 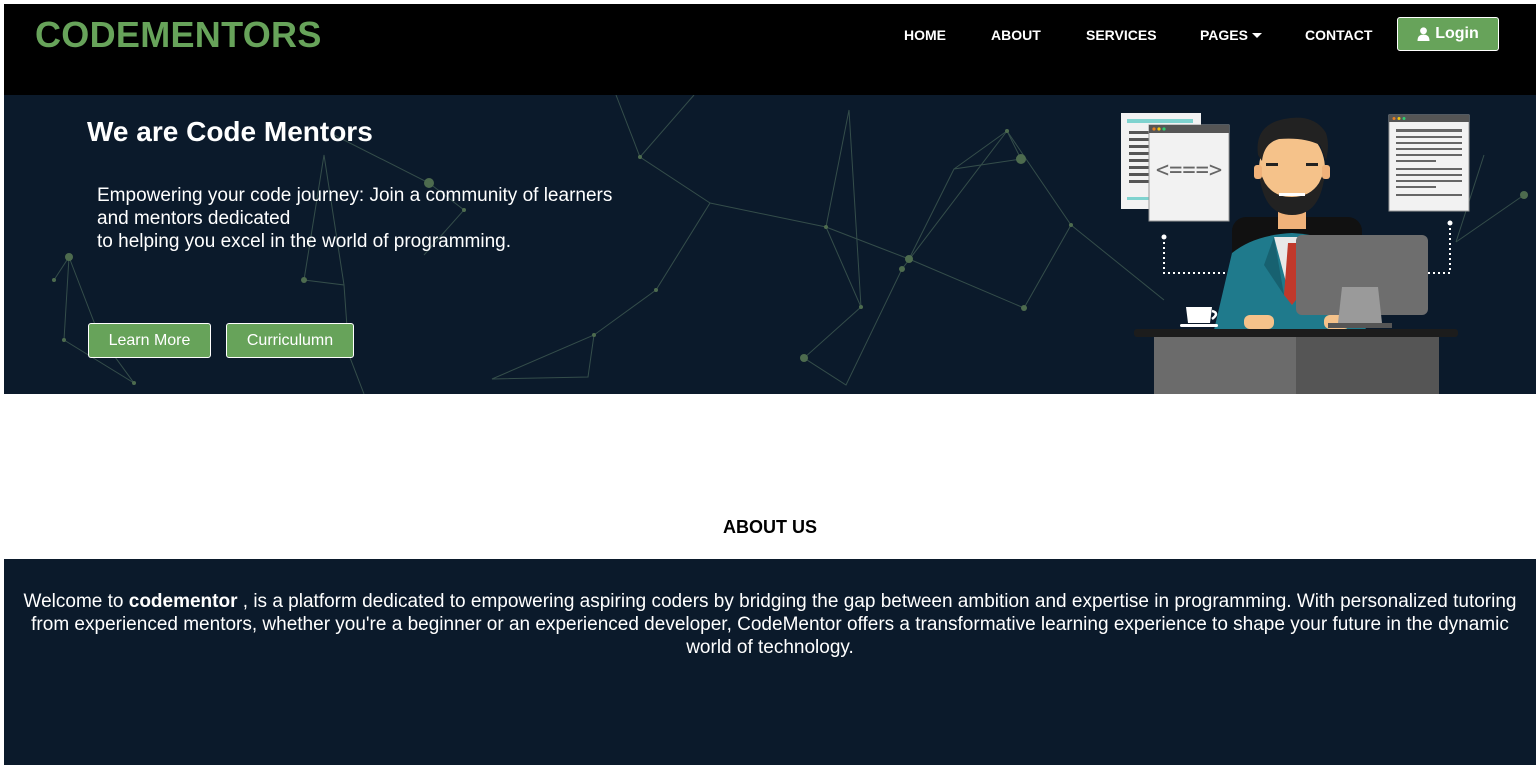 What do you see at coordinates (230, 131) in the screenshot?
I see `hero-title: We are Code Mentors` at bounding box center [230, 131].